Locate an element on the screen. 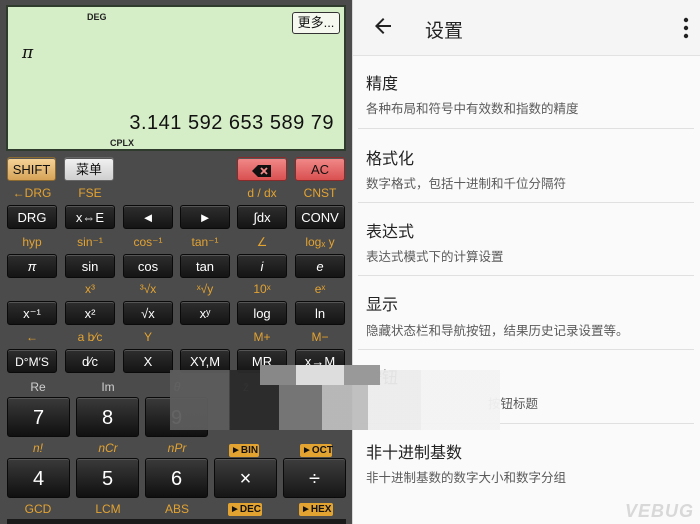 The width and height of the screenshot is (700, 524). settings-item-subtitle: 非十进制基数的数字大小和数字分组 is located at coordinates (466, 478).